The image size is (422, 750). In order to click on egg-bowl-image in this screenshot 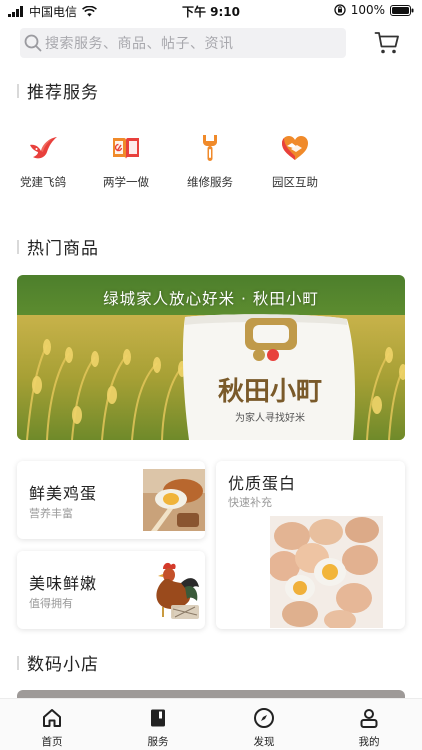, I will do `click(174, 500)`.